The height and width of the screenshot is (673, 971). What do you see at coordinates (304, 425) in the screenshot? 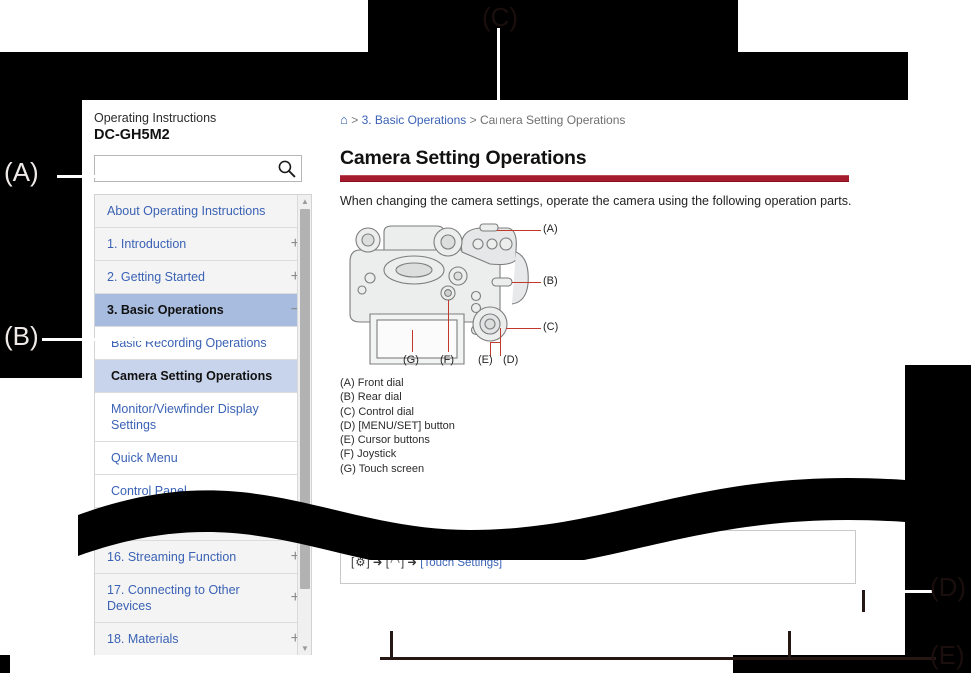
I see `sidebar-scrollbar: ▲ ▼` at bounding box center [304, 425].